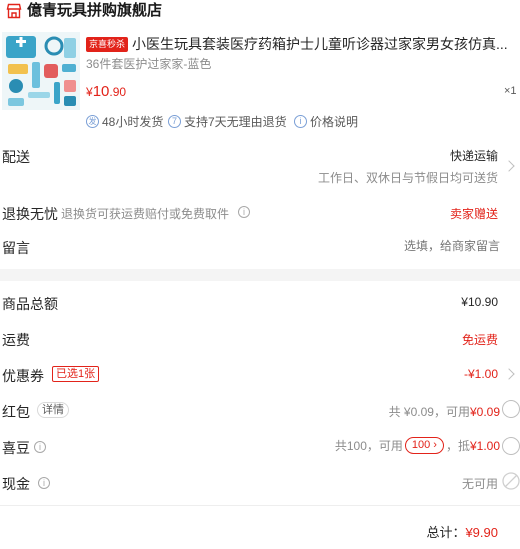 This screenshot has height=549, width=520. I want to click on ship-icon: 发, so click(92, 121).